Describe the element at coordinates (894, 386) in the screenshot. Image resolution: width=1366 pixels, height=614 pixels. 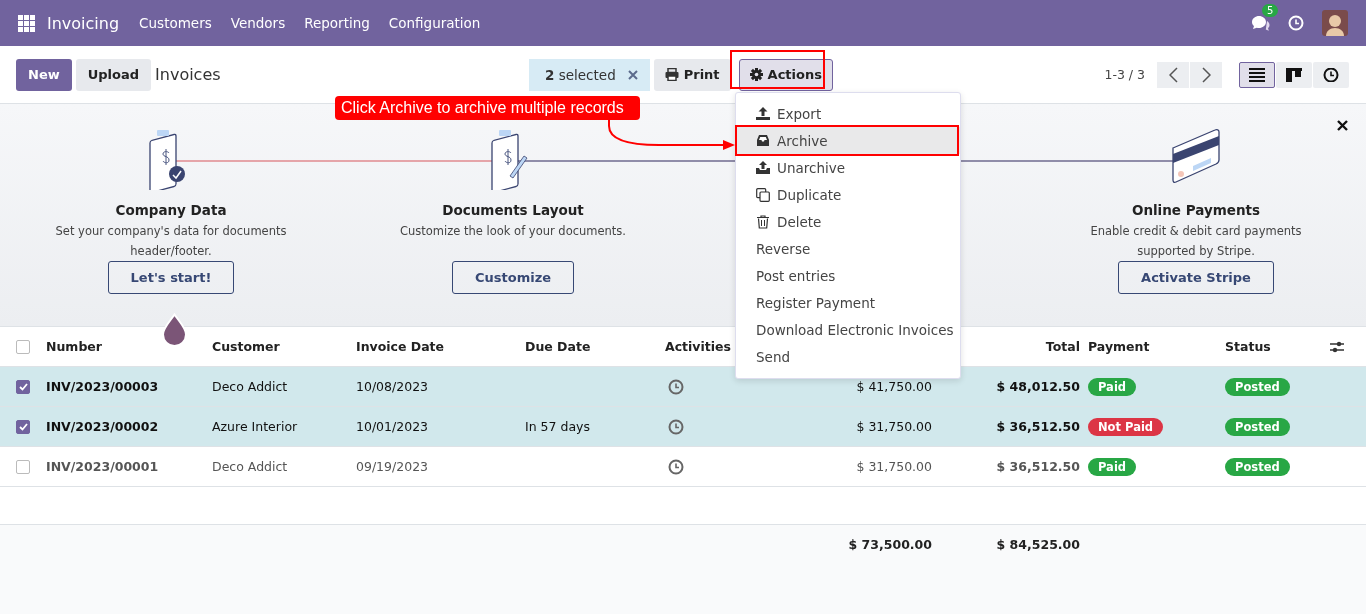
I see `table-cell: $ 41,750.00` at that location.